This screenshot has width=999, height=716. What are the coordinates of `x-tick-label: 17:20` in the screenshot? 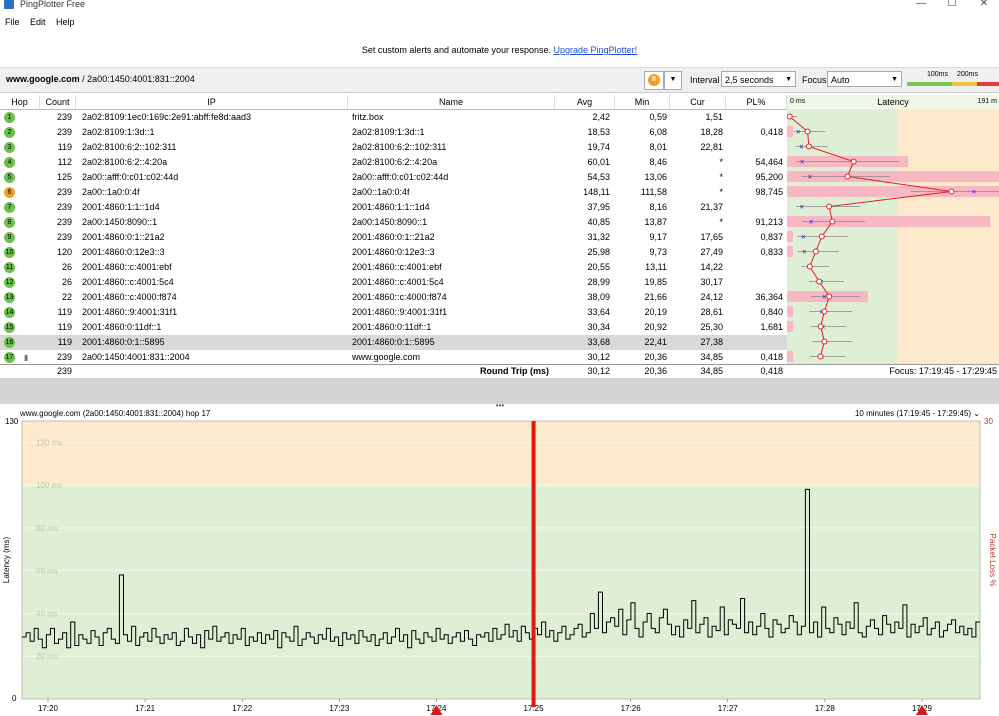 It's located at (48, 708).